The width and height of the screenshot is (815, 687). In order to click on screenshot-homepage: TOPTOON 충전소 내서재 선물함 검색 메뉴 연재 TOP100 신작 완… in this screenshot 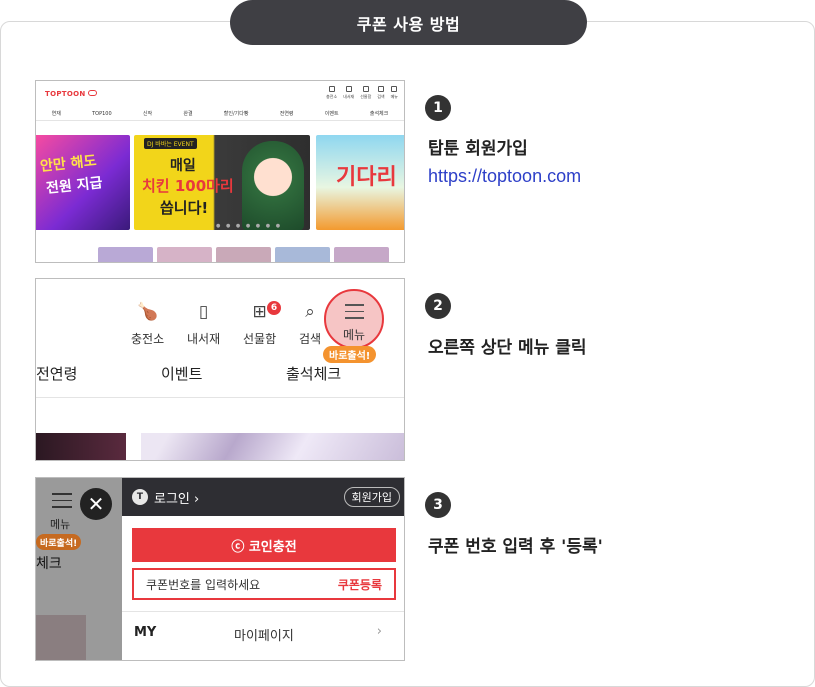, I will do `click(220, 171)`.